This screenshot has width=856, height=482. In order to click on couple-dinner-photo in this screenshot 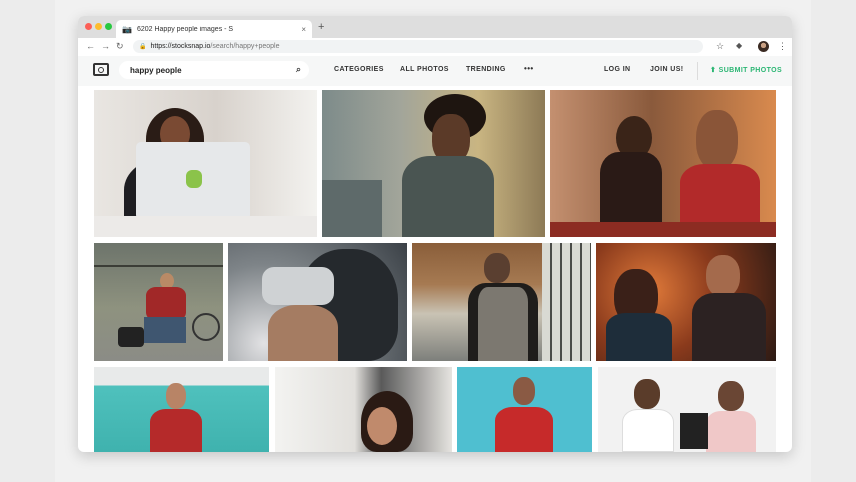, I will do `click(663, 163)`.